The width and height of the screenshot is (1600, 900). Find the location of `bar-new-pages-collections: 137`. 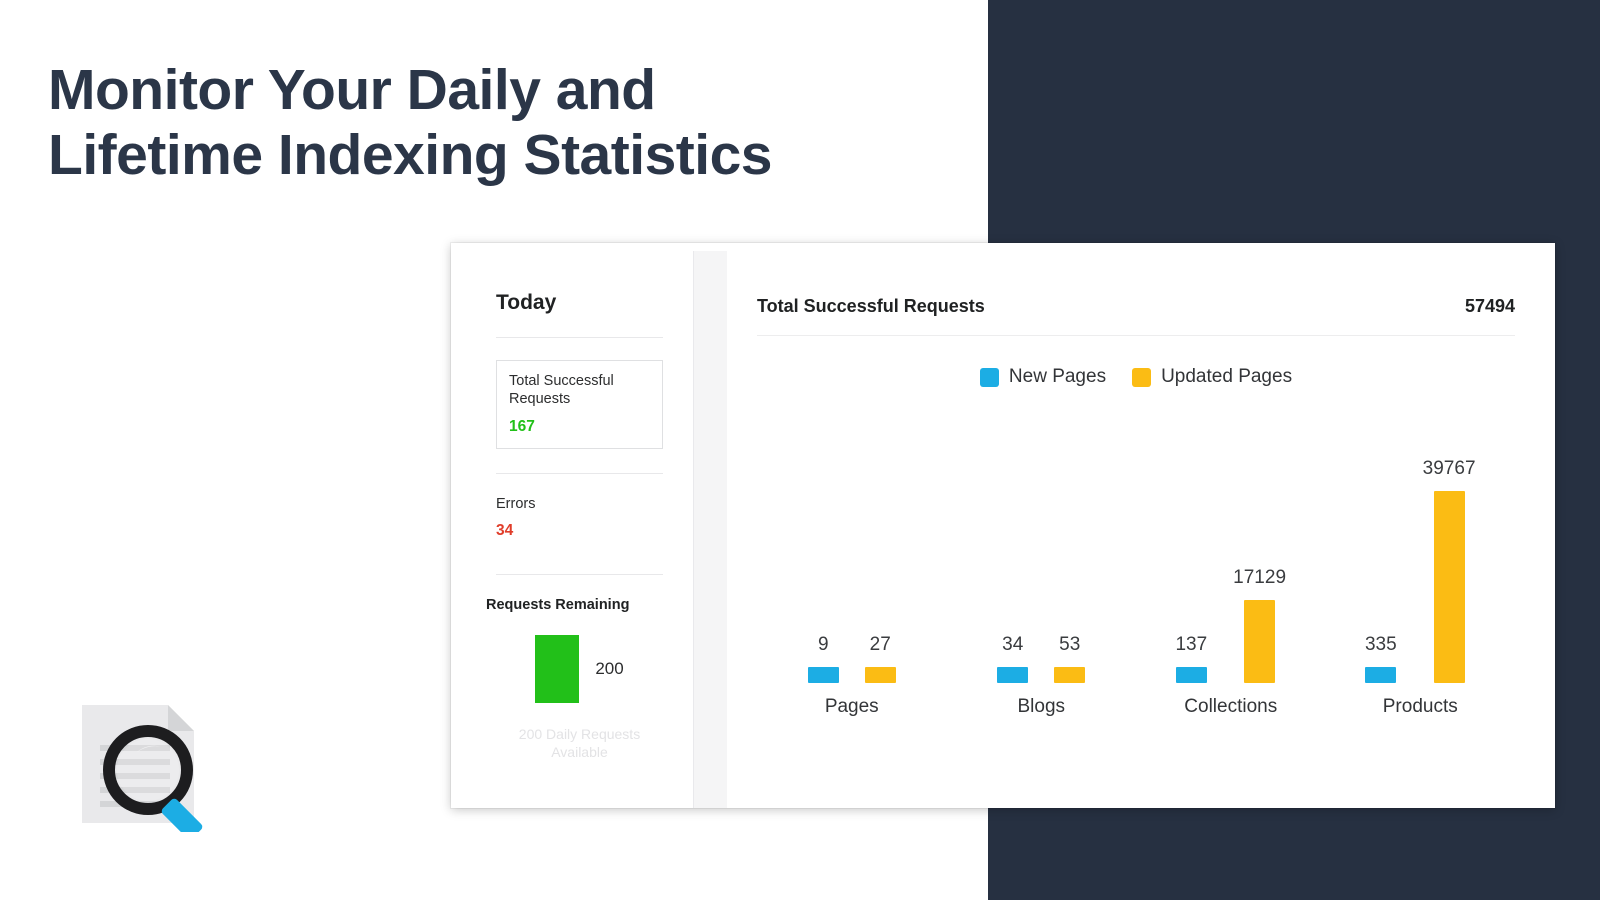

bar-new-pages-collections: 137 is located at coordinates (1191, 544).